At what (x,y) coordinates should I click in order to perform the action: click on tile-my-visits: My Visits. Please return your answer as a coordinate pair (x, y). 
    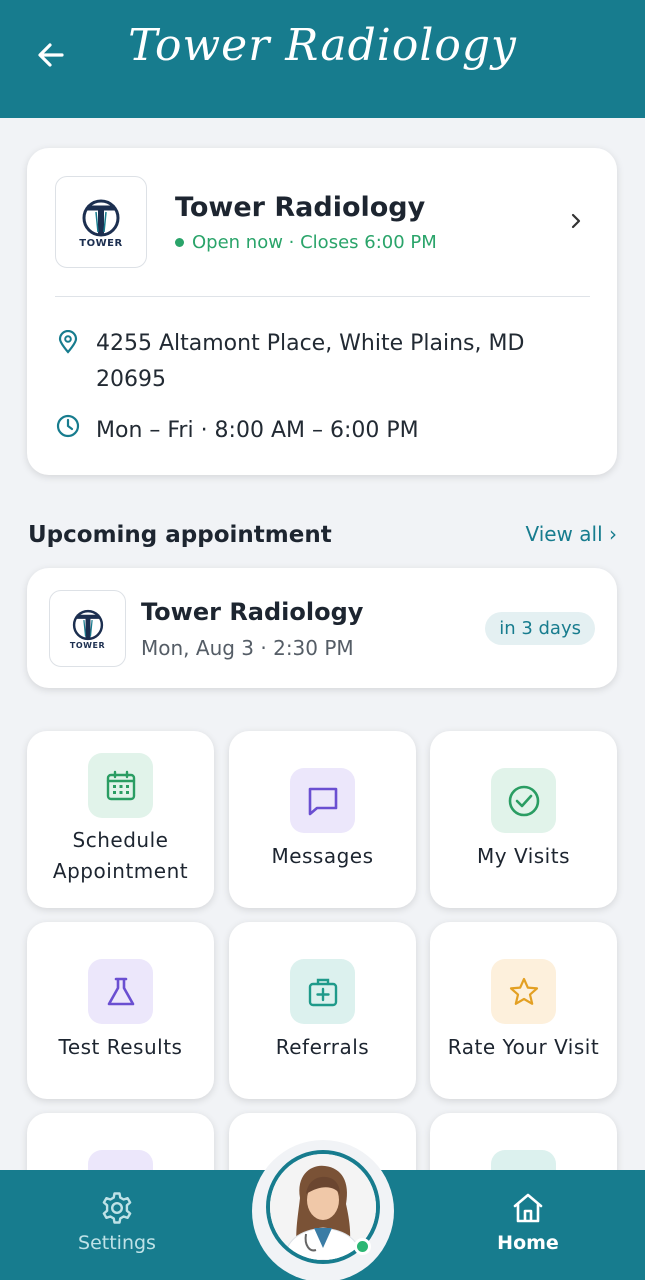
    Looking at the image, I should click on (523, 819).